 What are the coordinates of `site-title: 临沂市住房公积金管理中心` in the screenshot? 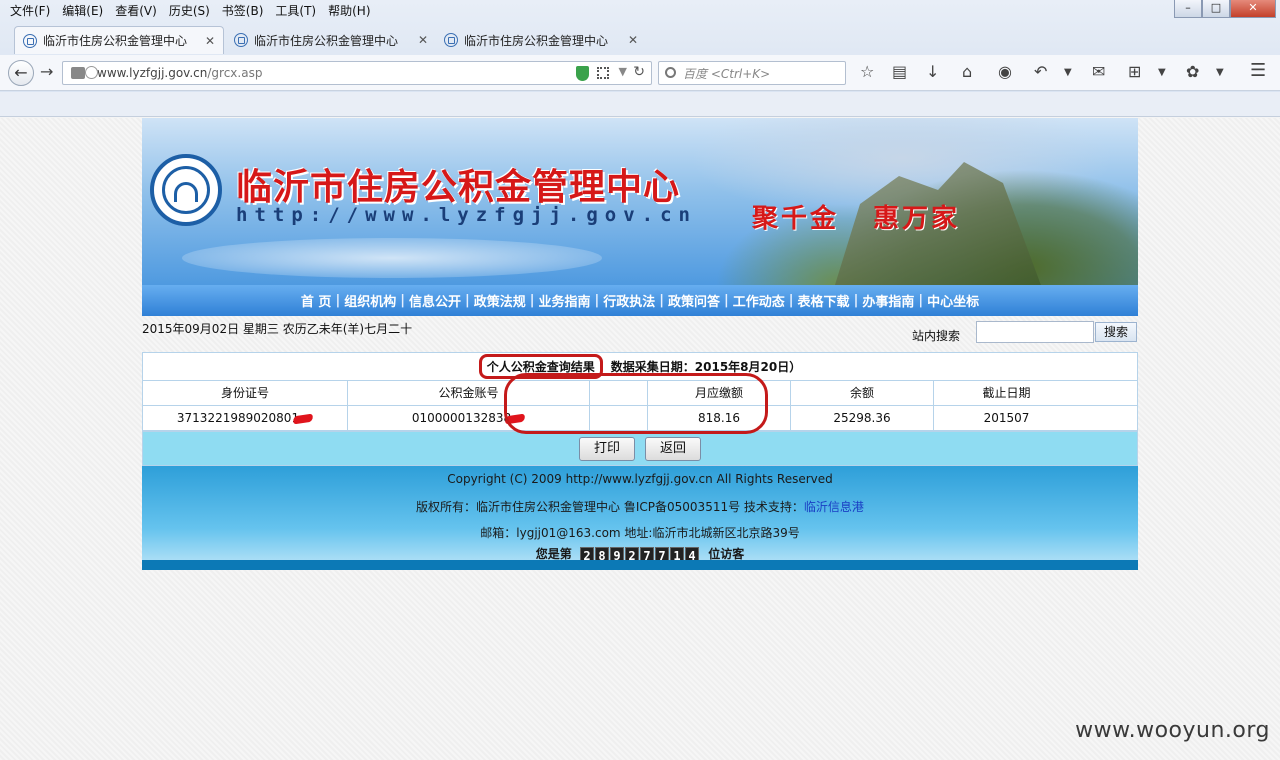 It's located at (458, 187).